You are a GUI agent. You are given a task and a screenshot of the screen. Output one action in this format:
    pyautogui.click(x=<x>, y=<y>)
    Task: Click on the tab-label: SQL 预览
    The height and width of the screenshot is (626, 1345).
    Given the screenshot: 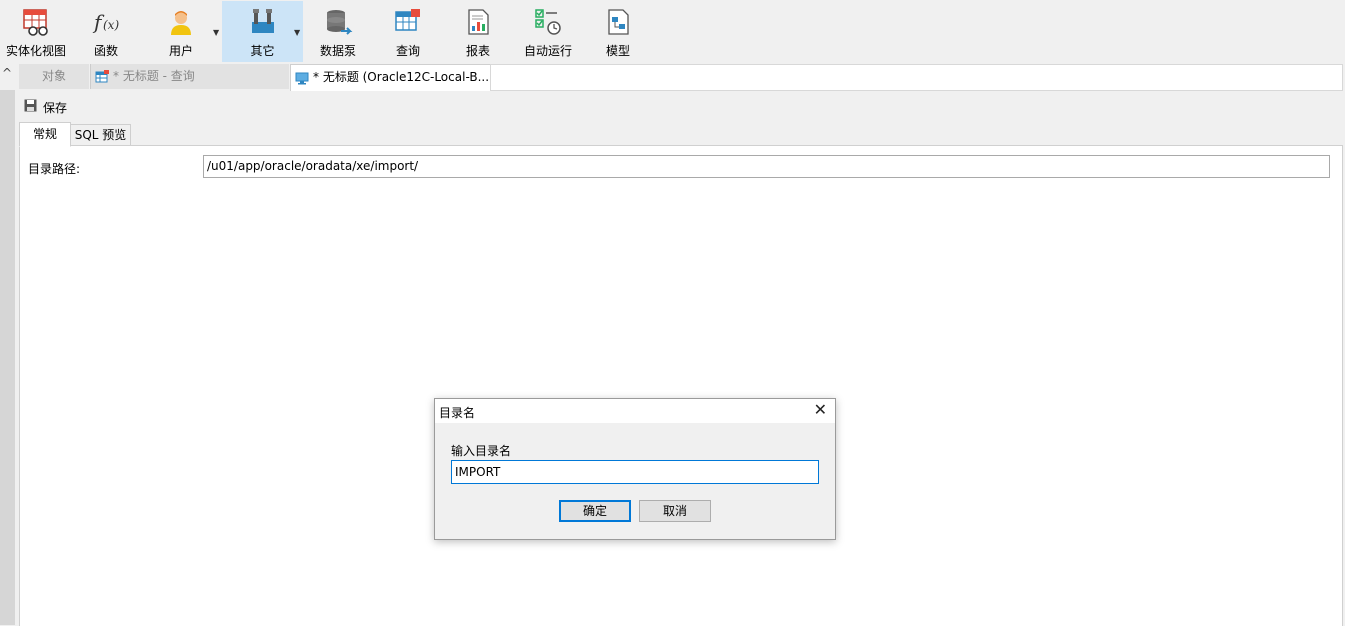 What is the action you would take?
    pyautogui.click(x=100, y=135)
    